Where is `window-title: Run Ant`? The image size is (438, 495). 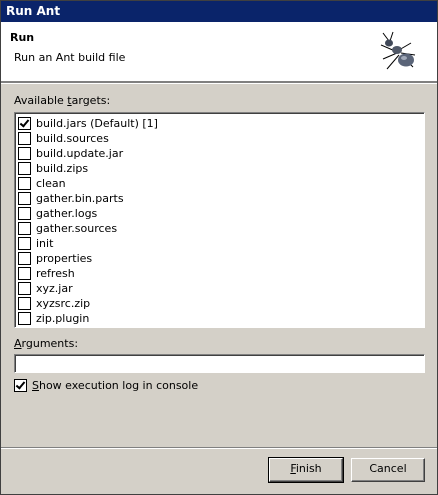
window-title: Run Ant is located at coordinates (33, 11).